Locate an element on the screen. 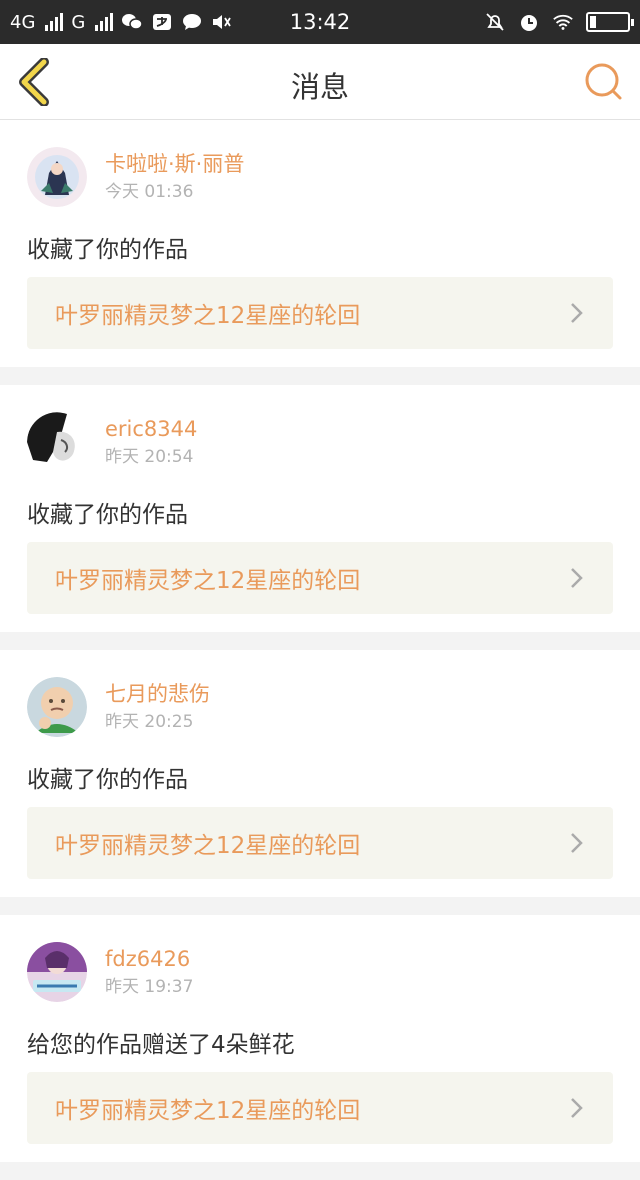 The height and width of the screenshot is (1180, 640). message-header: 七月的悲伤 昨天 20:25 is located at coordinates (320, 707).